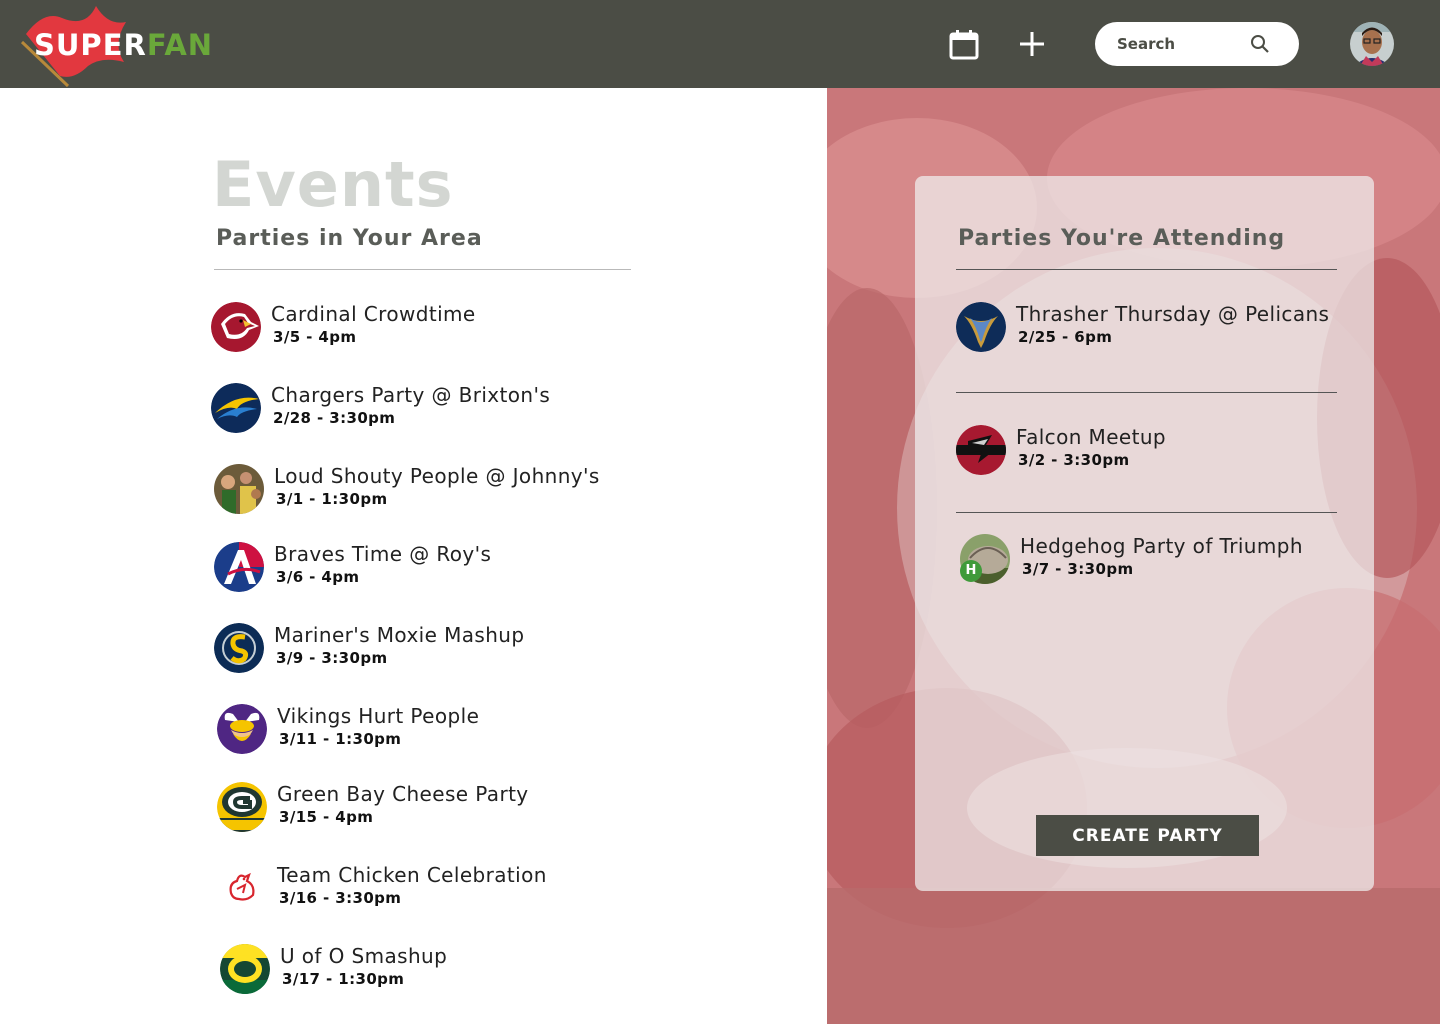 The width and height of the screenshot is (1440, 1024). What do you see at coordinates (326, 817) in the screenshot?
I see `event-date: 3/15 - 4pm` at bounding box center [326, 817].